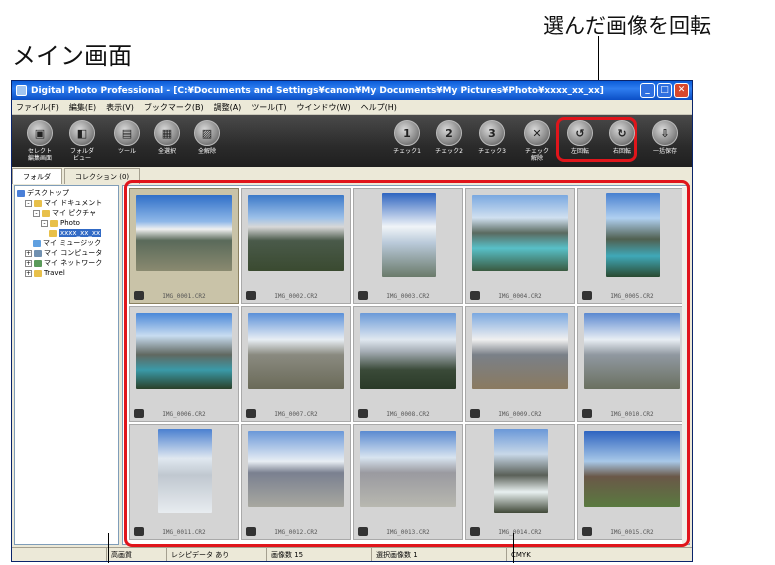 This screenshot has width=775, height=565. I want to click on check1-button: 1 チェック1, so click(407, 137).